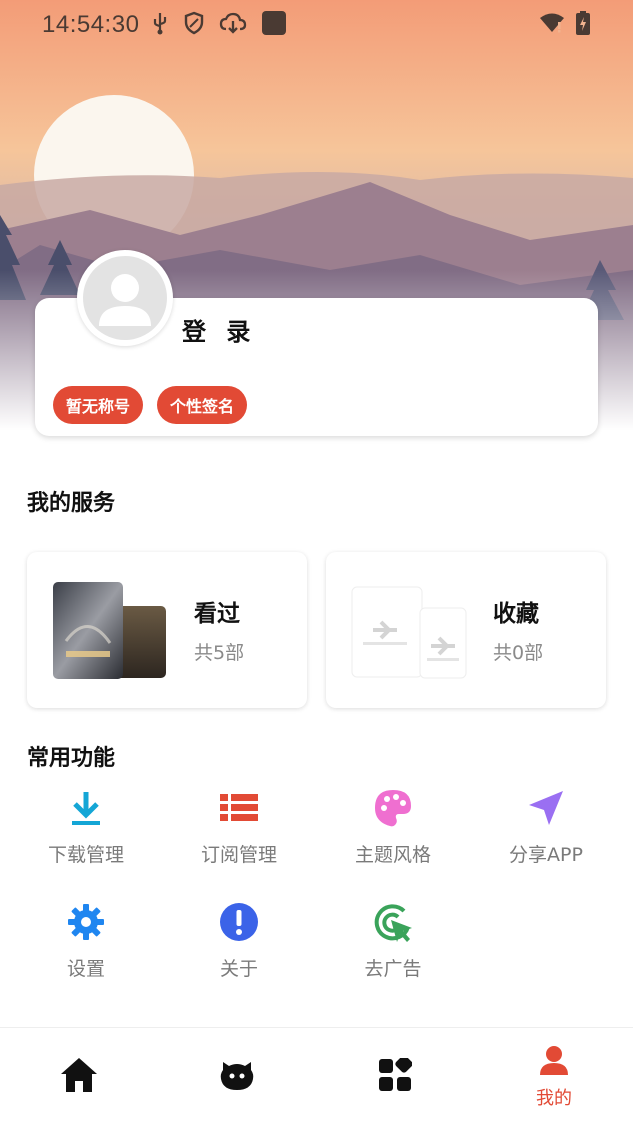 The height and width of the screenshot is (1125, 633). I want to click on bottom-navigation: 我的, so click(316, 1076).